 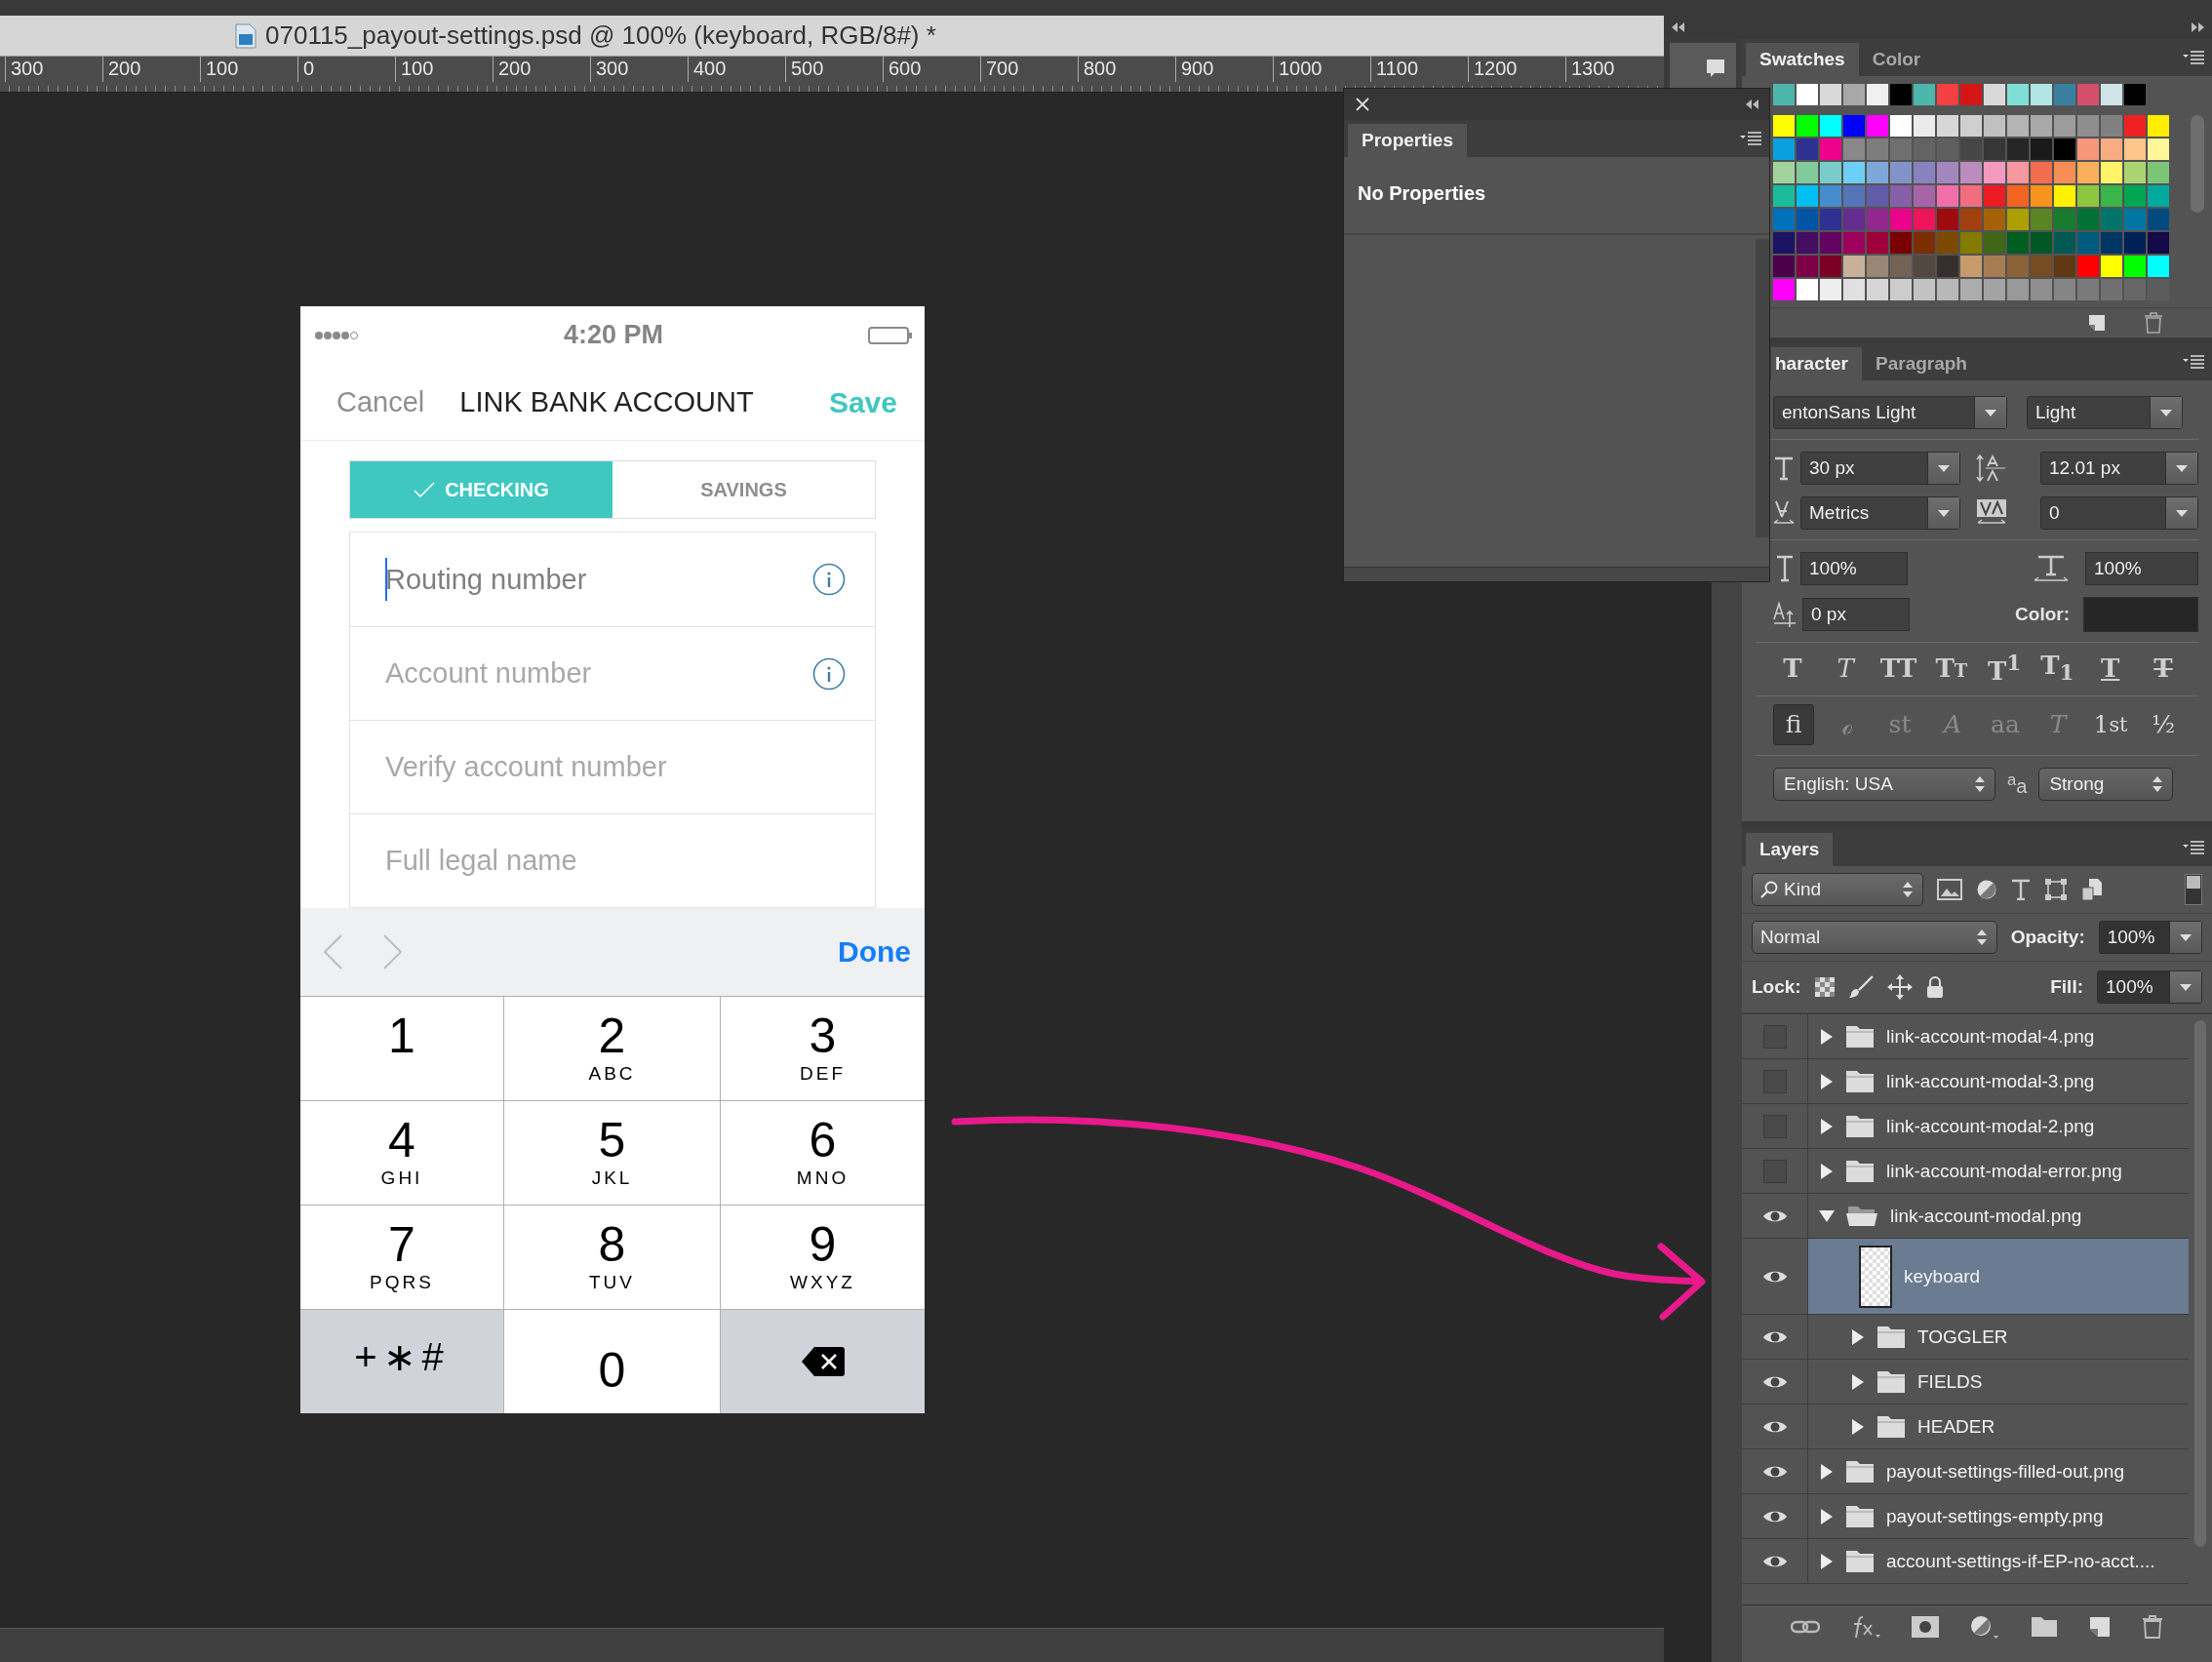 What do you see at coordinates (1890, 412) in the screenshot?
I see `font-family-dropdown: entonSans Light` at bounding box center [1890, 412].